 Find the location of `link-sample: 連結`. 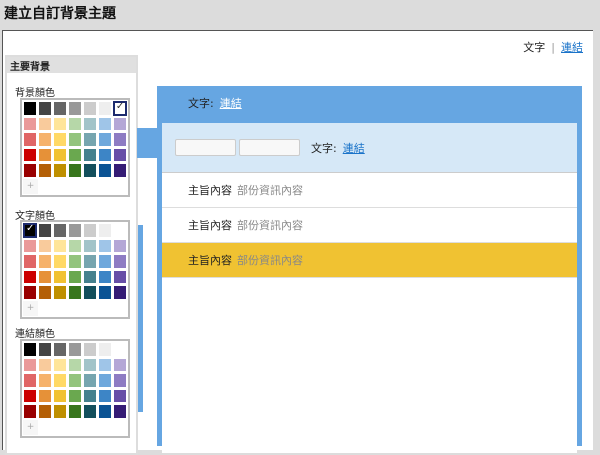

link-sample: 連結 is located at coordinates (572, 47).